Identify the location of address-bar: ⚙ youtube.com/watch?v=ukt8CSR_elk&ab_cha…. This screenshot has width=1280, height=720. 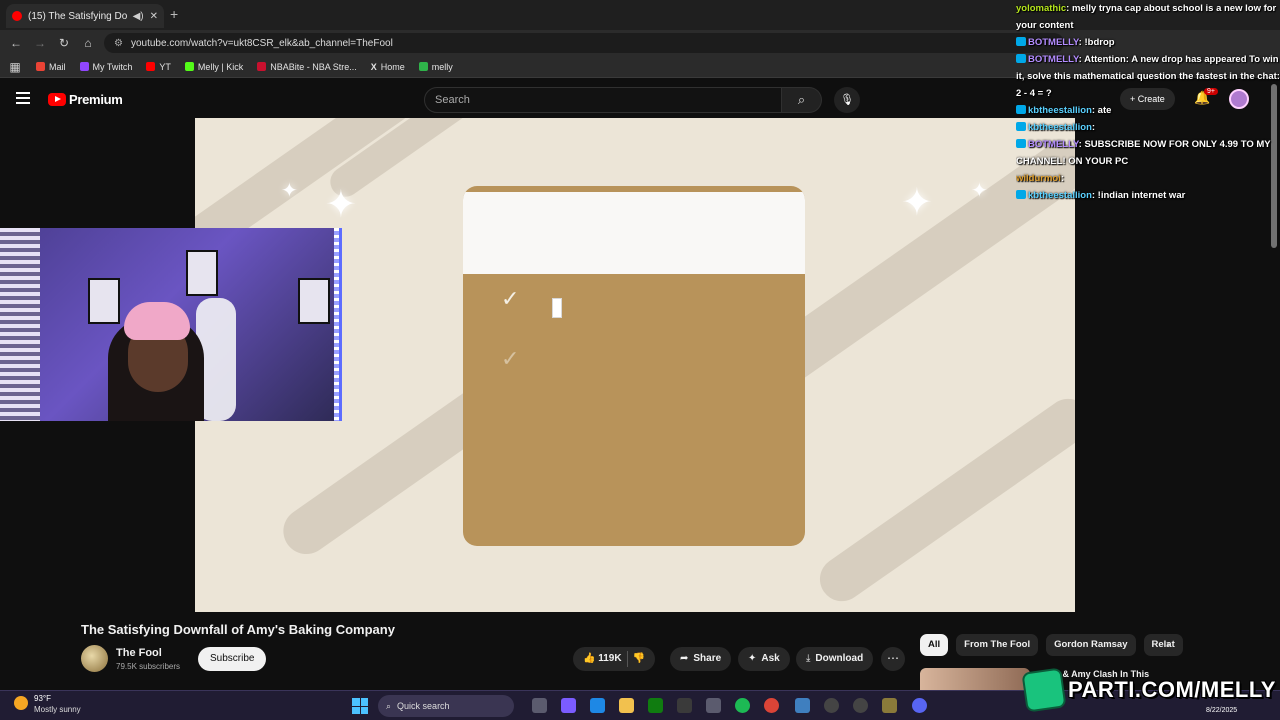
(584, 43).